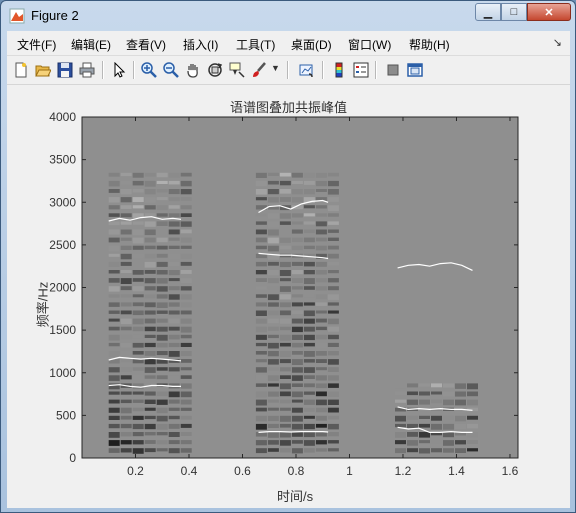 This screenshot has width=576, height=513. Describe the element at coordinates (215, 70) in the screenshot. I see `rotate-3d-button` at that location.